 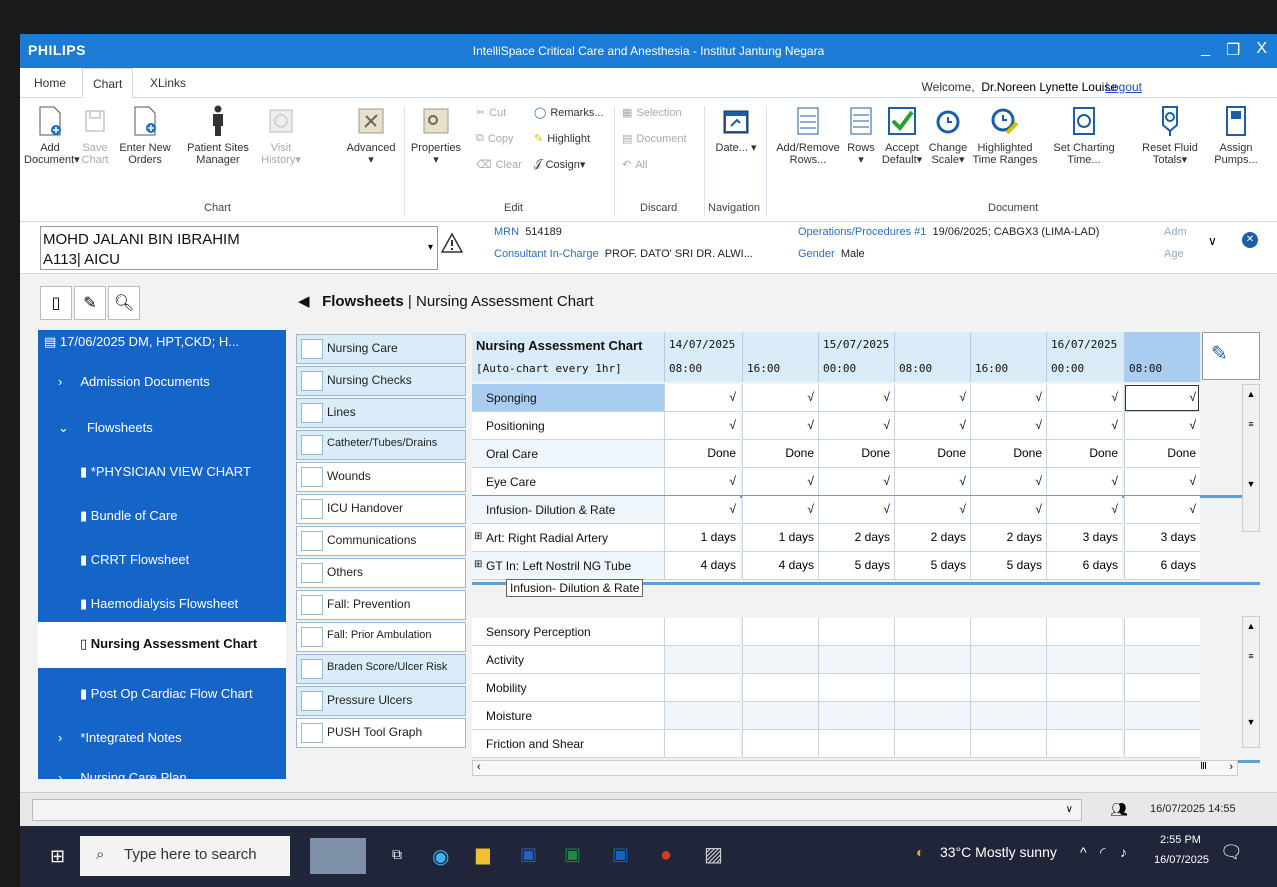 I want to click on sidebar-tab-edit: ✎, so click(x=90, y=303).